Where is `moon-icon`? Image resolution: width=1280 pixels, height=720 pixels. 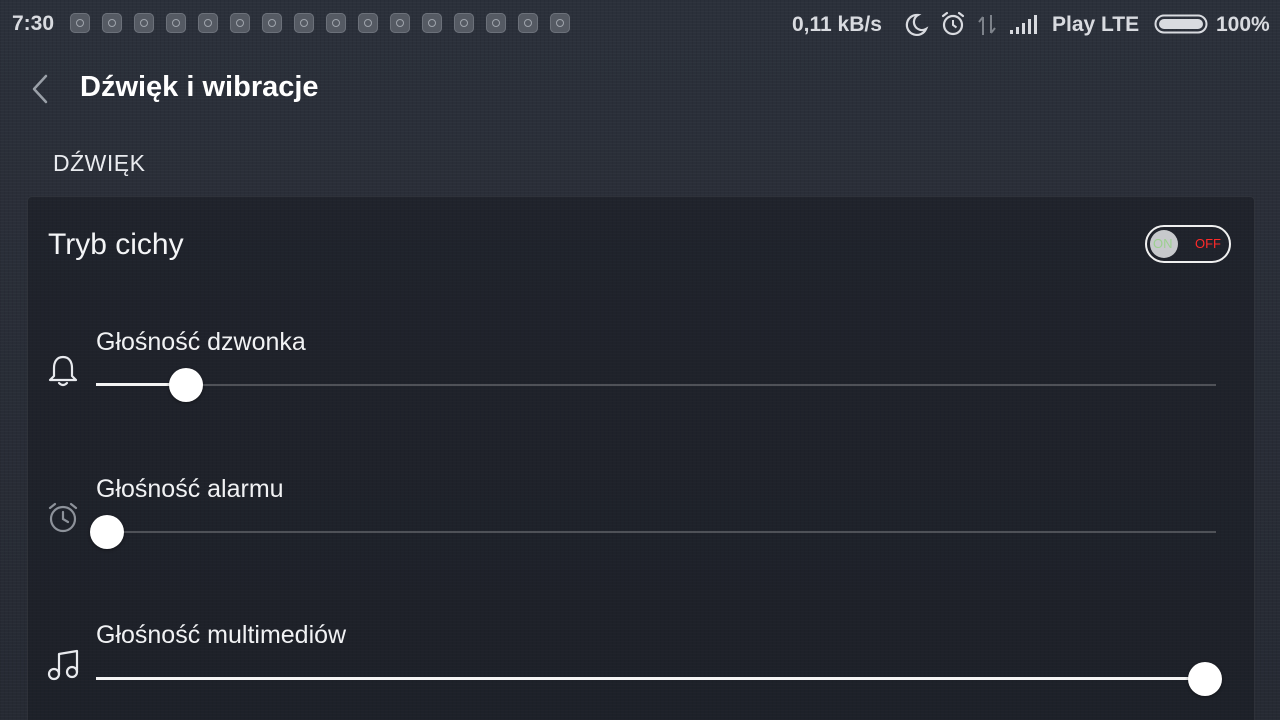 moon-icon is located at coordinates (917, 24).